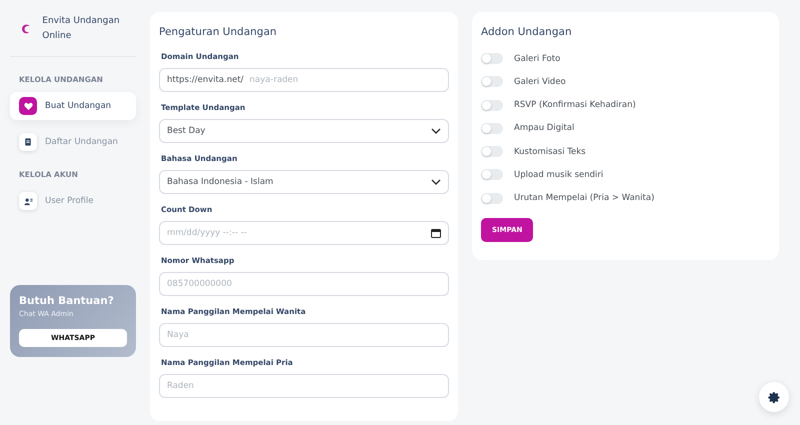 The height and width of the screenshot is (425, 800). What do you see at coordinates (186, 131) in the screenshot?
I see `select-value: Best Day` at bounding box center [186, 131].